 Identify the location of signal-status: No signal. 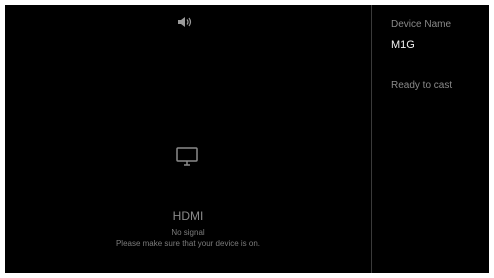
(188, 232).